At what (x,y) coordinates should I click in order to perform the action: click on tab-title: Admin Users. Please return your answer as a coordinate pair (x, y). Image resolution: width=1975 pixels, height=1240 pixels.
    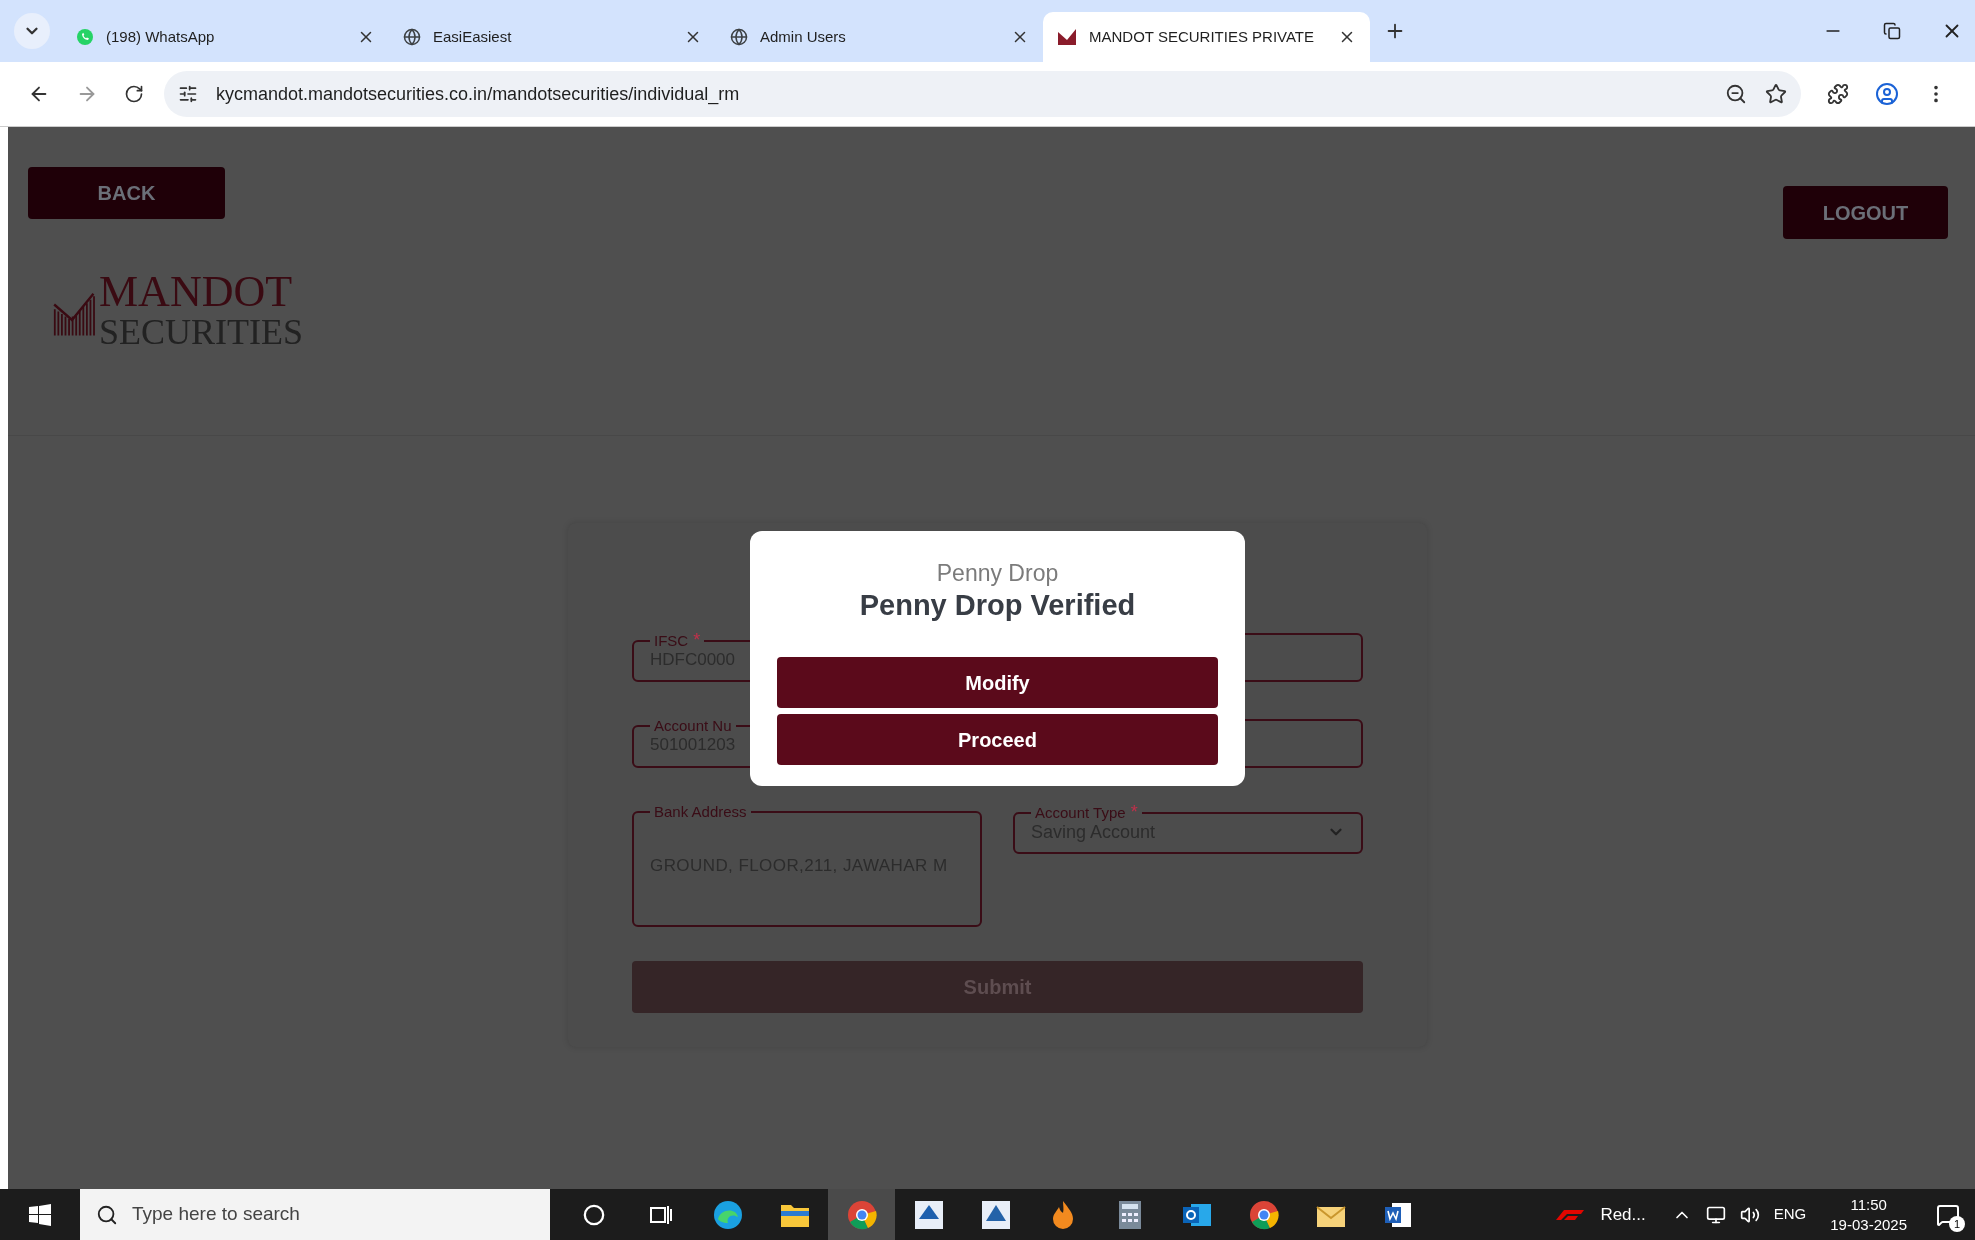
    Looking at the image, I should click on (803, 36).